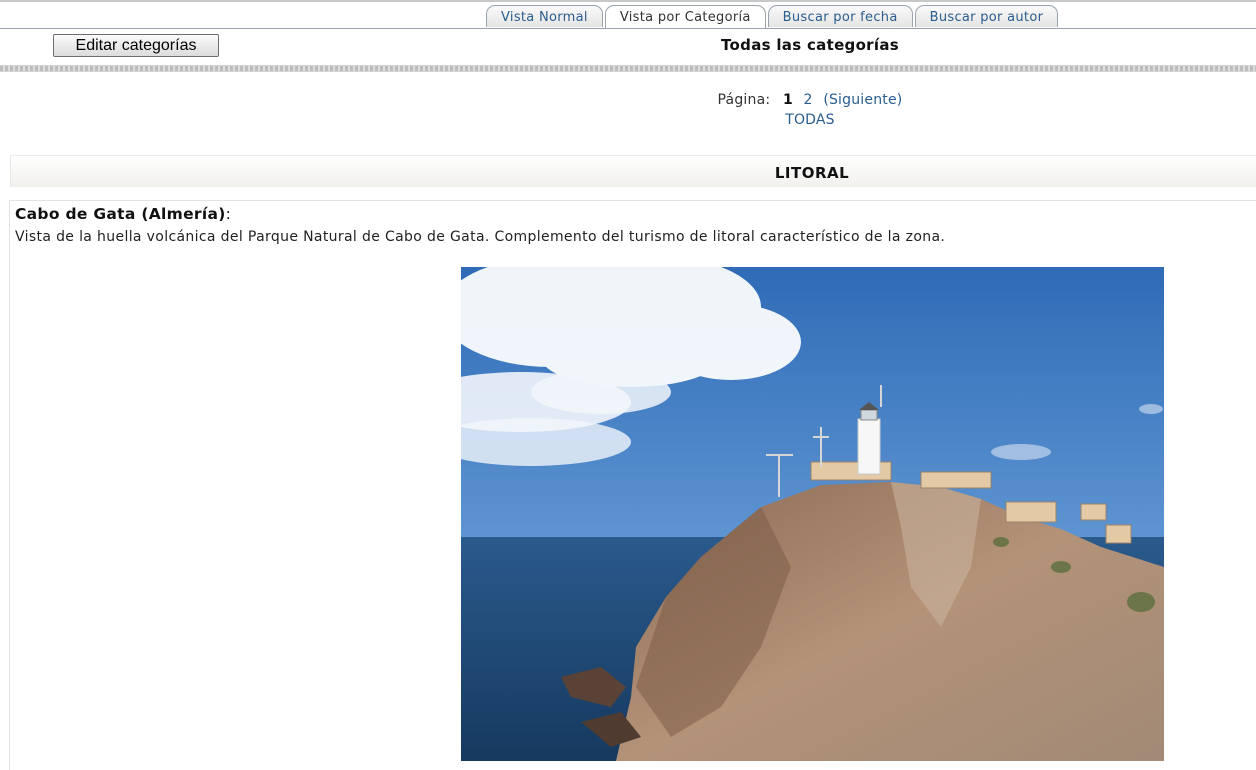 This screenshot has height=770, width=1256. I want to click on pagination-current-page: 1, so click(787, 100).